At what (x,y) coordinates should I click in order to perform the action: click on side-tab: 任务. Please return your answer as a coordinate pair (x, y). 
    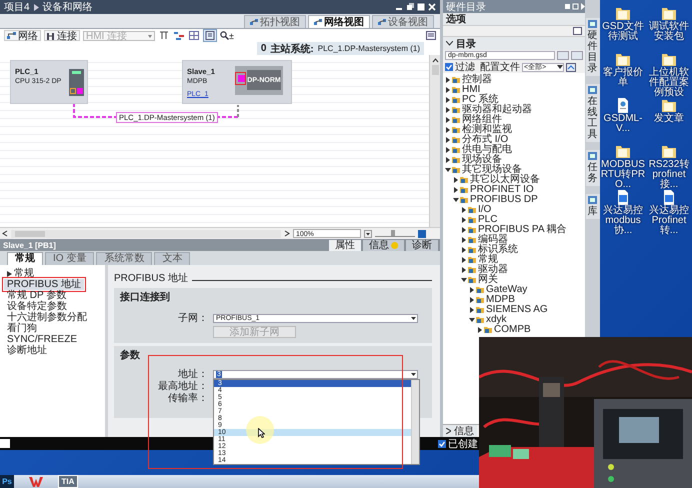
    Looking at the image, I should click on (593, 168).